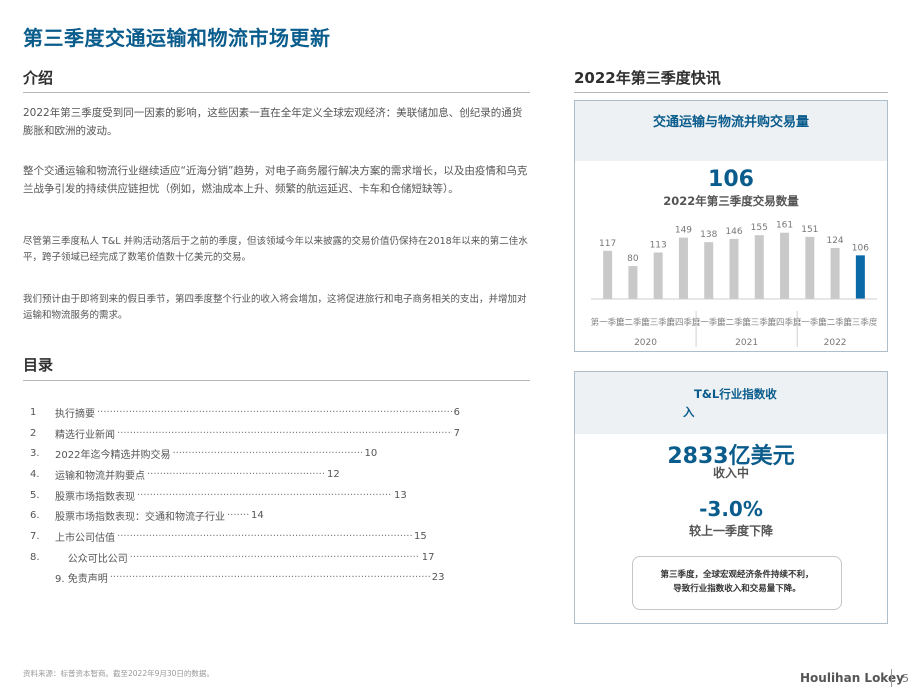  Describe the element at coordinates (731, 201) in the screenshot. I see `deal-count-label: 2022年第三季度交易数量` at that location.